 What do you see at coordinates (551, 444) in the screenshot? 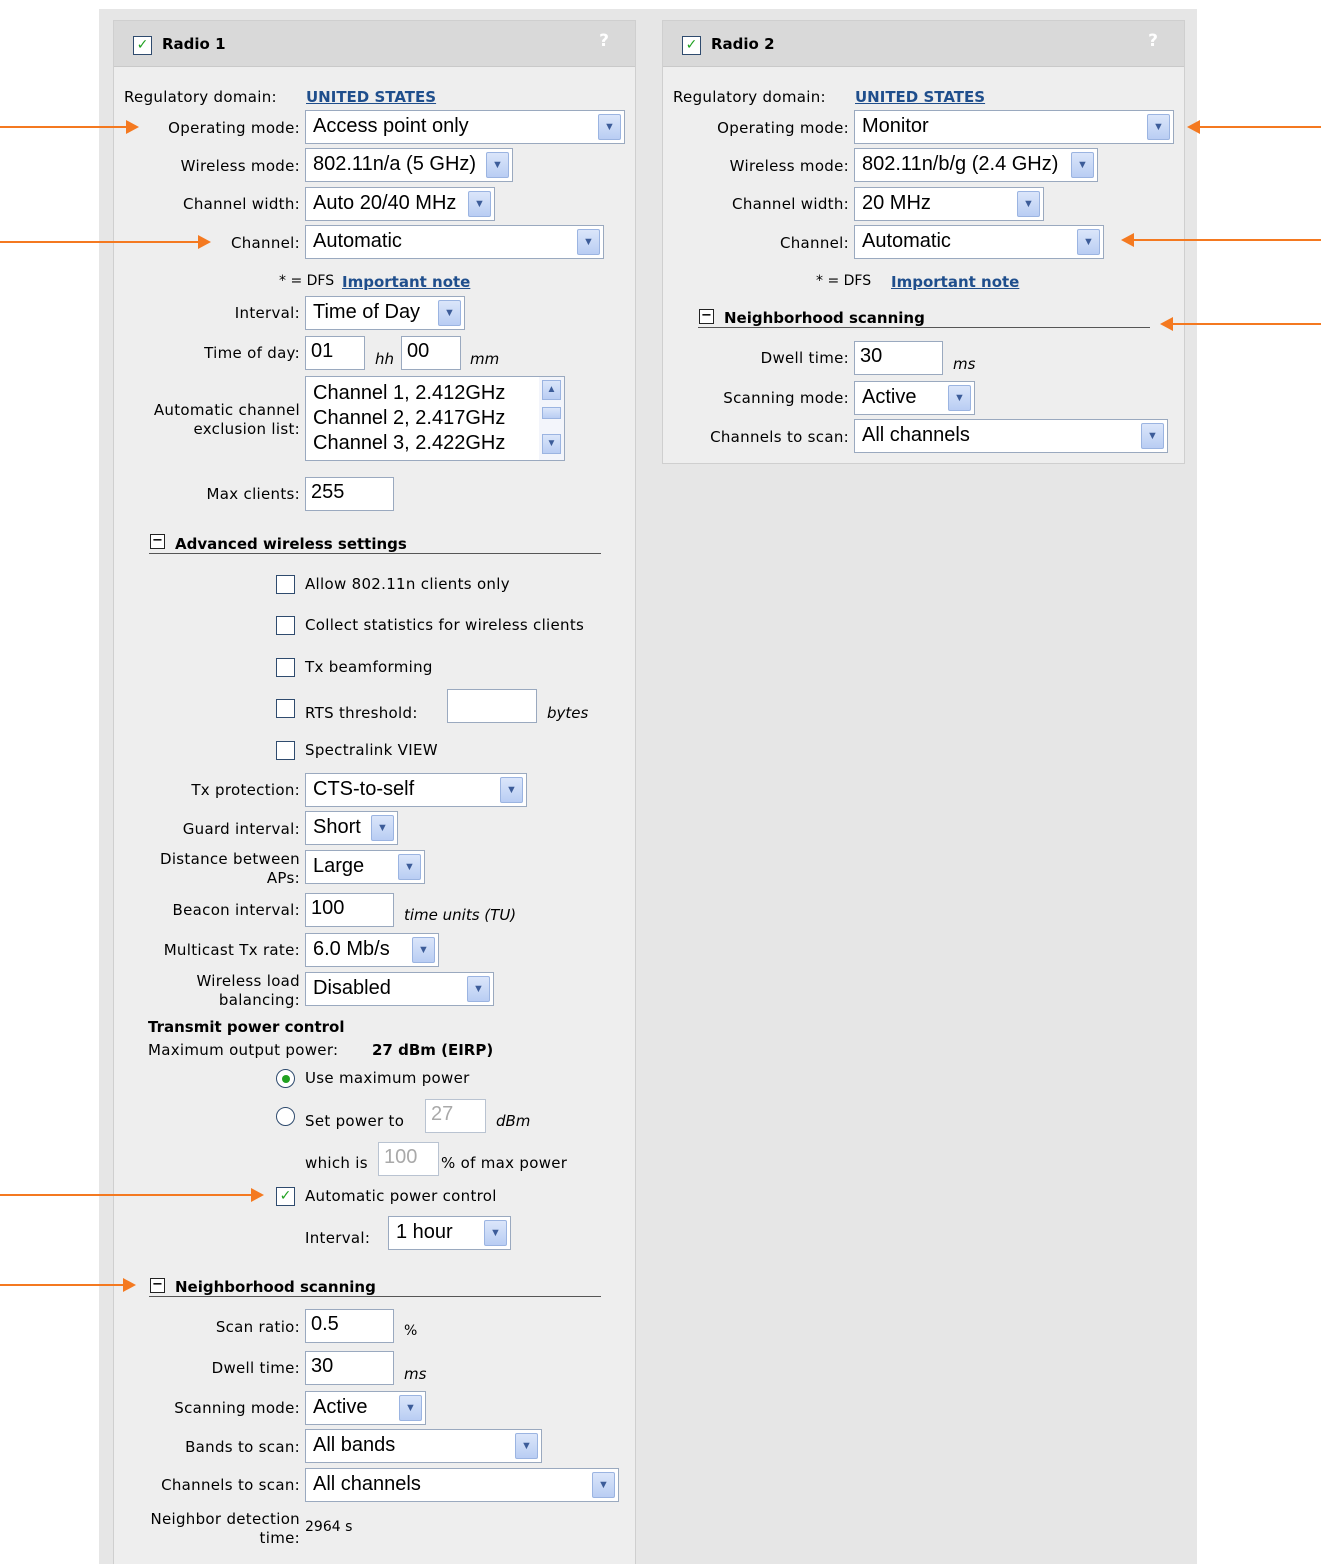
I see `scroll-down-icon: ▼` at bounding box center [551, 444].